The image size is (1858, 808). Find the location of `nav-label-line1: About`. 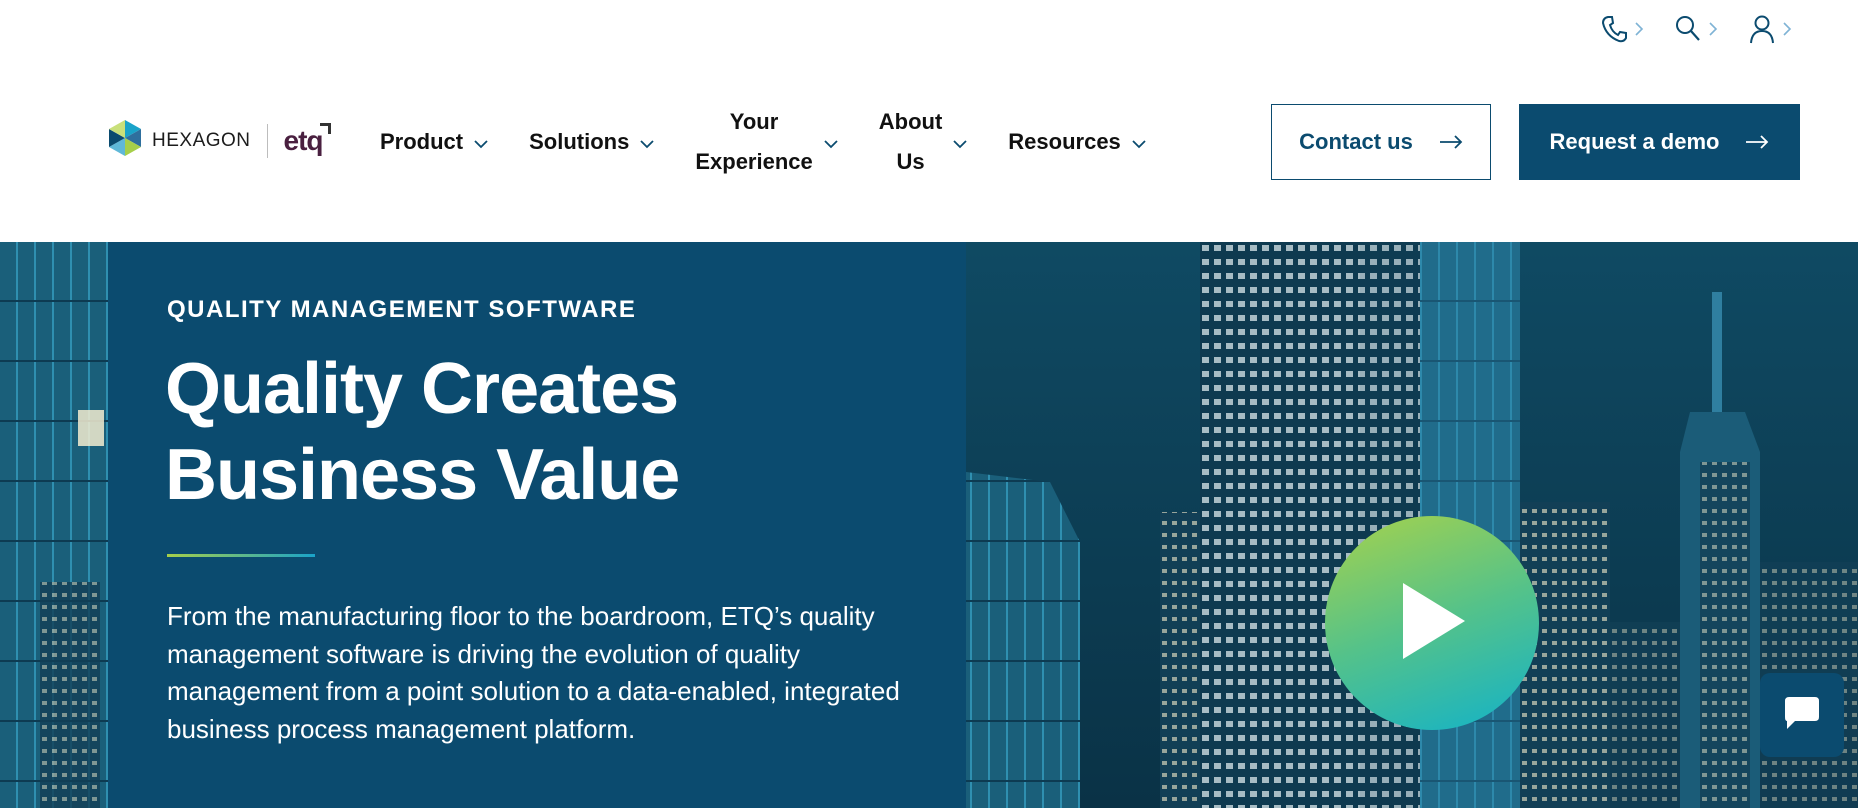

nav-label-line1: About is located at coordinates (910, 121).